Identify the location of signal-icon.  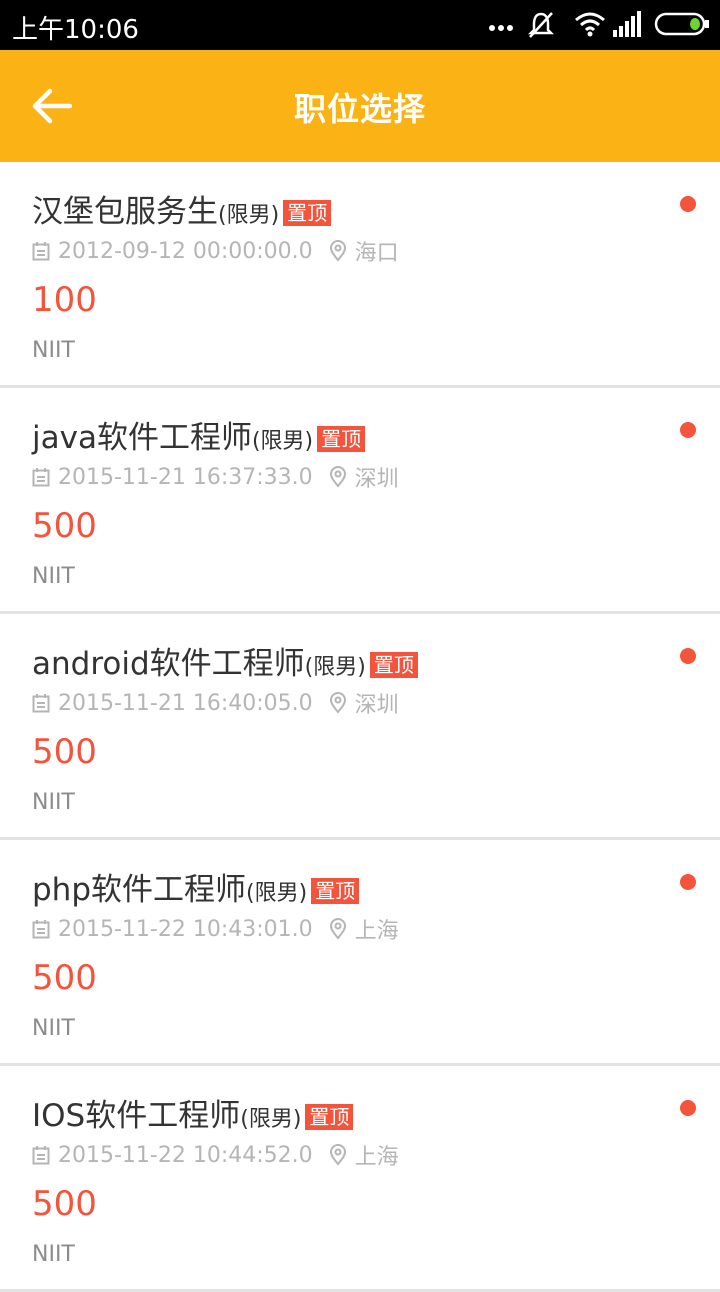
(627, 24).